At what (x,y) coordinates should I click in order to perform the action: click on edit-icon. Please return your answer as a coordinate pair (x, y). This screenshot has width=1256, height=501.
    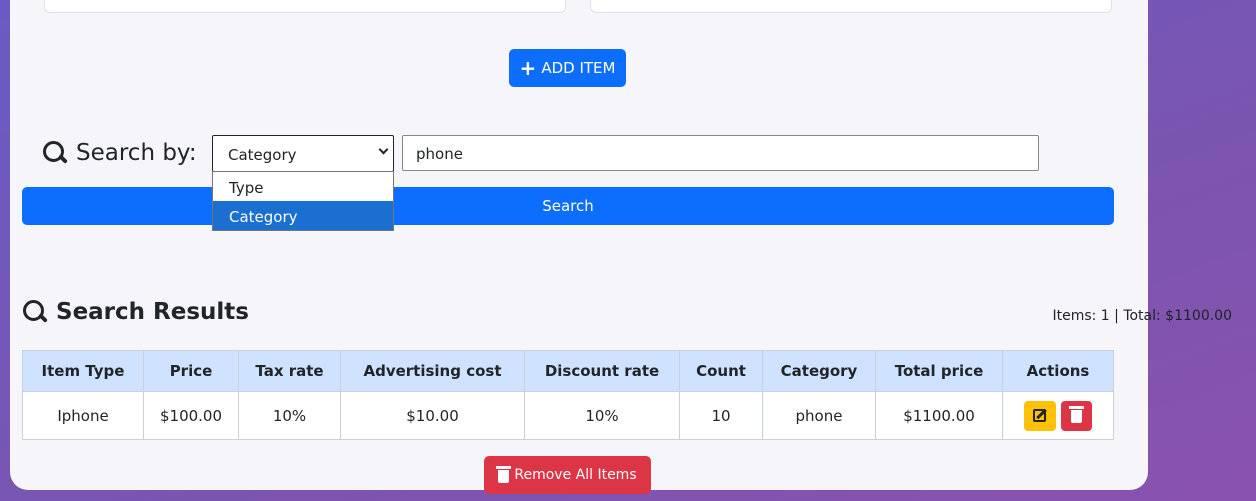
    Looking at the image, I should click on (1039, 415).